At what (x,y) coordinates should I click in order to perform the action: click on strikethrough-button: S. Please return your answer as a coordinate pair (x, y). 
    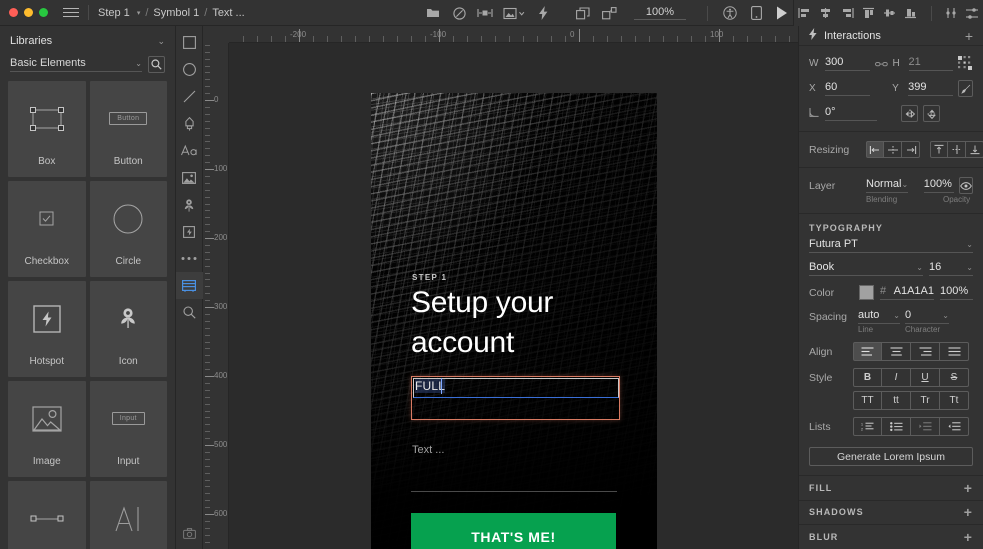
    Looking at the image, I should click on (954, 378).